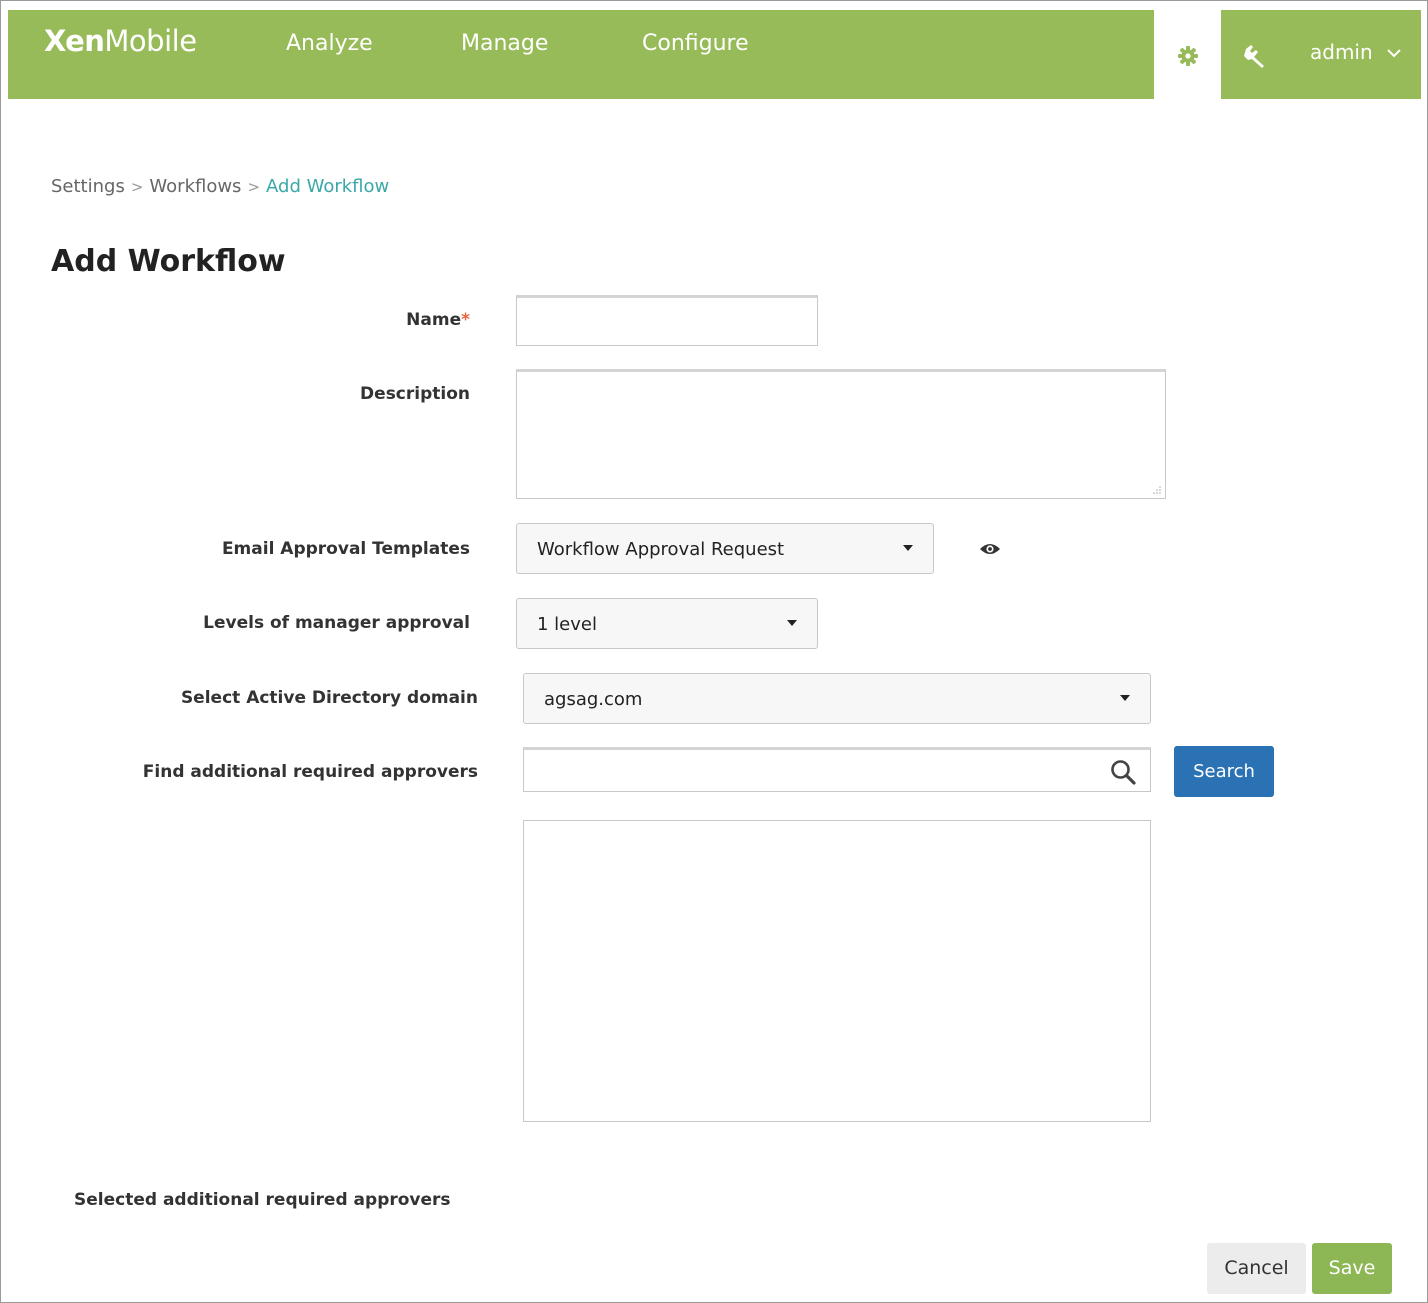  Describe the element at coordinates (88, 186) in the screenshot. I see `breadcrumb-settings: Settings` at that location.